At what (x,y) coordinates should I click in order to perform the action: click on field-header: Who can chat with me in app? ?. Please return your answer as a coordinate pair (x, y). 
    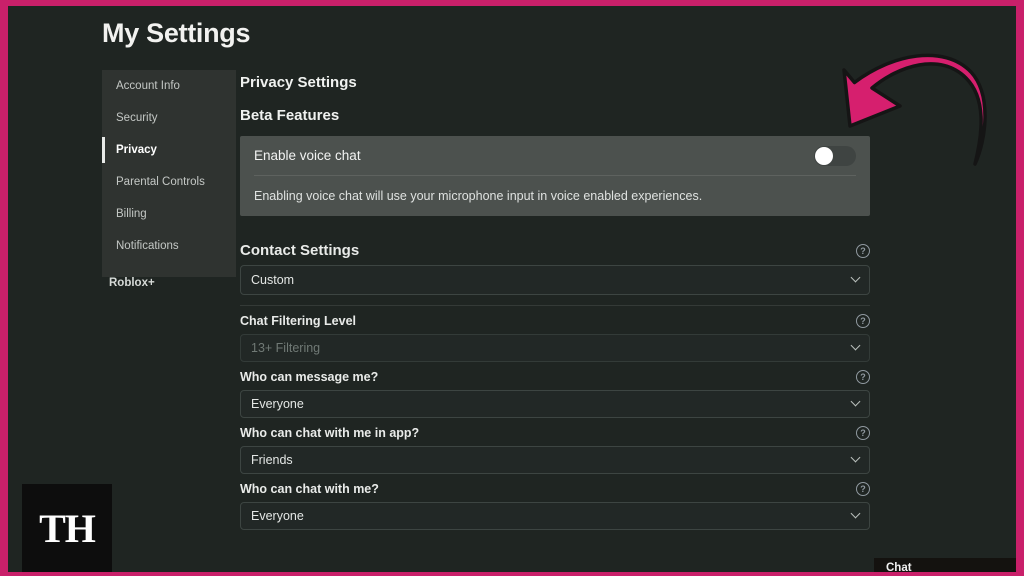
    Looking at the image, I should click on (555, 433).